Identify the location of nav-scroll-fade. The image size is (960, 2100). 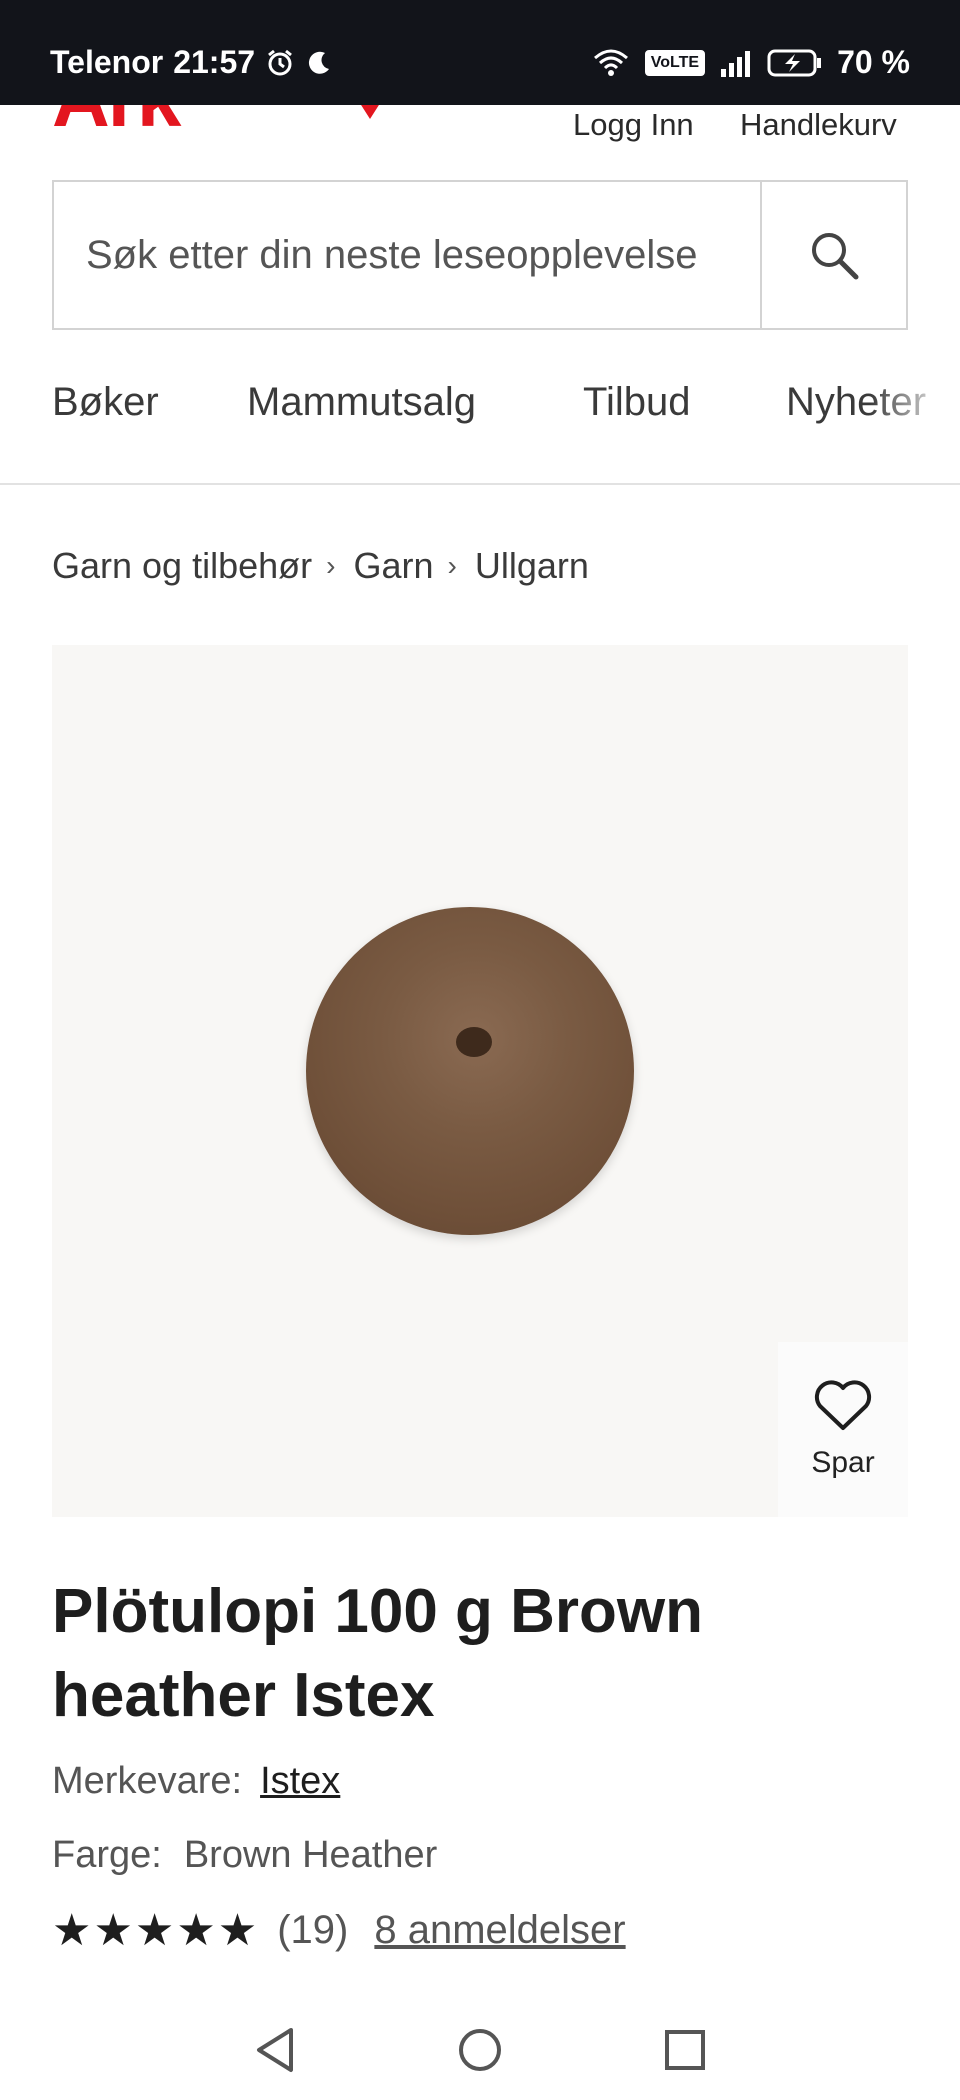
(915, 424).